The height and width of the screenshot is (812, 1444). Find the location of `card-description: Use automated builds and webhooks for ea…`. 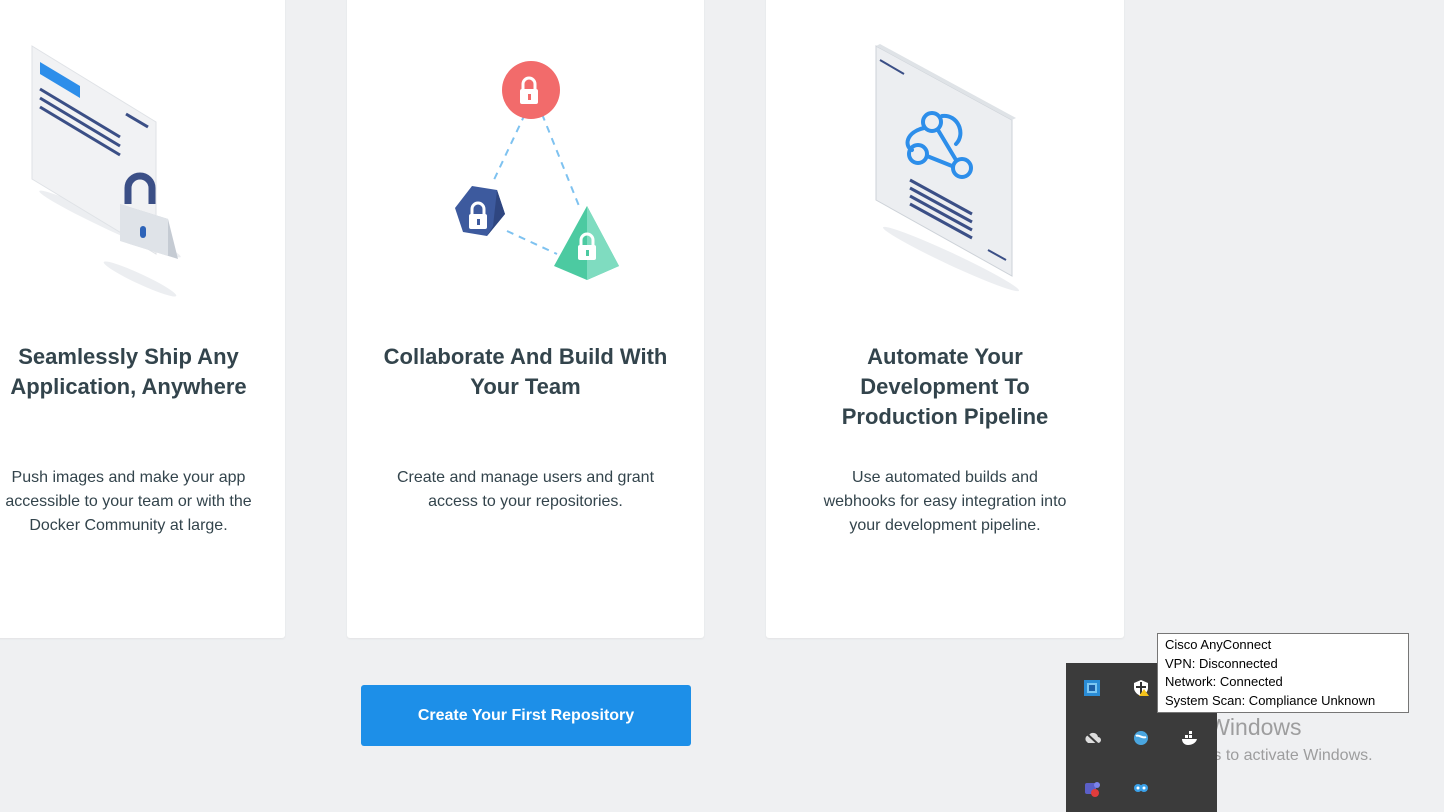

card-description: Use automated builds and webhooks for ea… is located at coordinates (945, 501).